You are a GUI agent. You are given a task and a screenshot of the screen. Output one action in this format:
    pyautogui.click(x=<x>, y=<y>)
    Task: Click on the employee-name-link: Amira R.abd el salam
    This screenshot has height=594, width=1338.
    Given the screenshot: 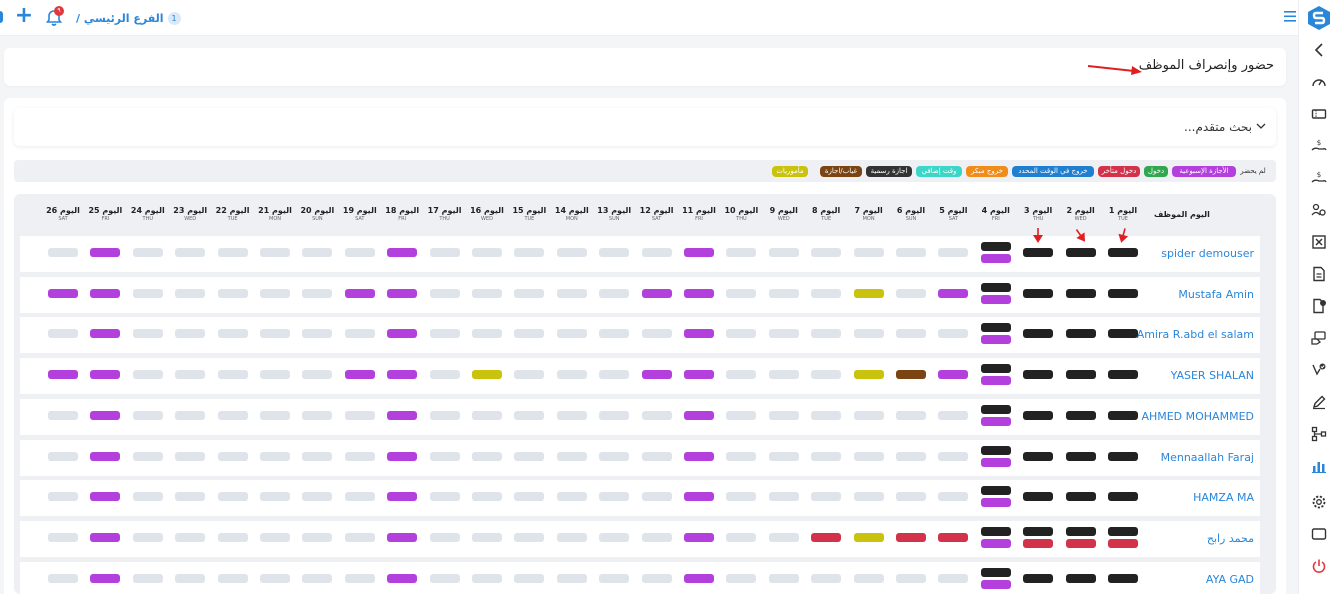 What is the action you would take?
    pyautogui.click(x=1195, y=334)
    